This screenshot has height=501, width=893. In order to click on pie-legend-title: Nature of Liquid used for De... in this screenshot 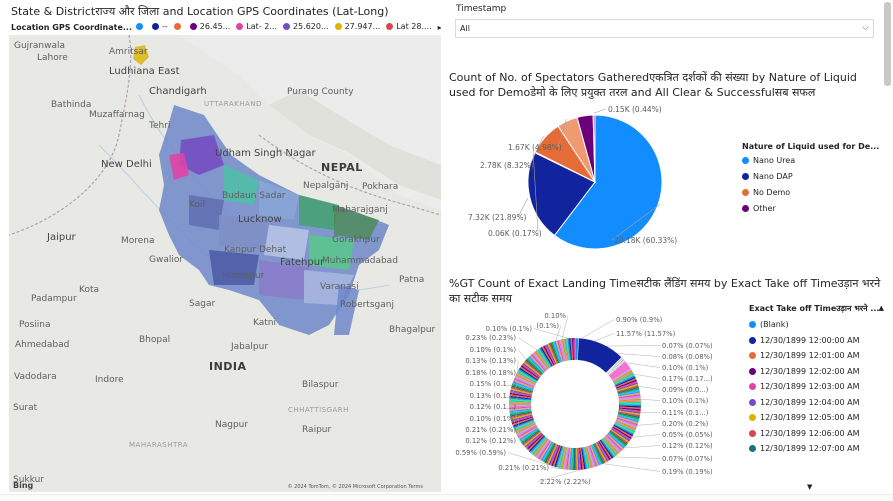, I will do `click(811, 146)`.